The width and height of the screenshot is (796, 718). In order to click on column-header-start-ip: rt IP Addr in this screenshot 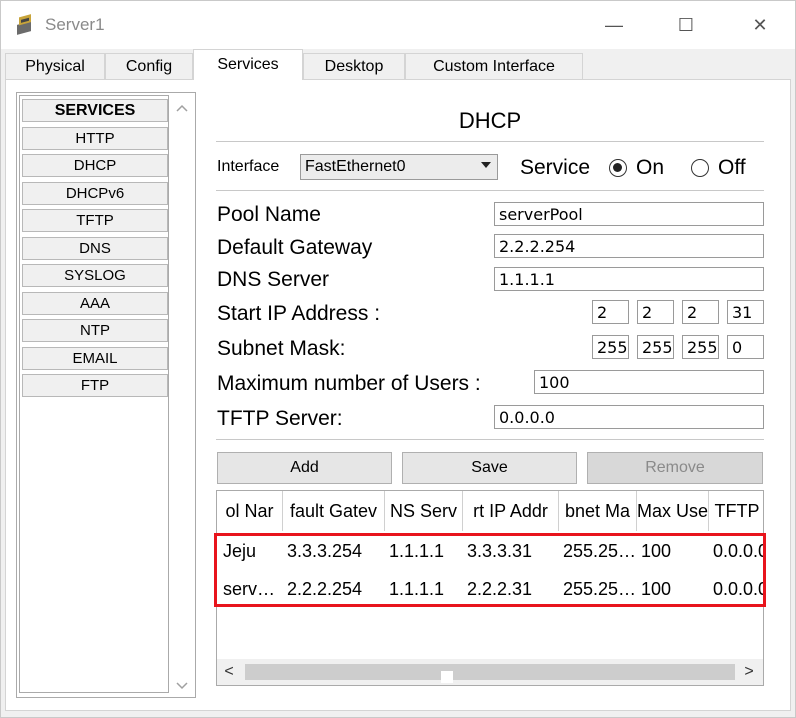, I will do `click(511, 511)`.